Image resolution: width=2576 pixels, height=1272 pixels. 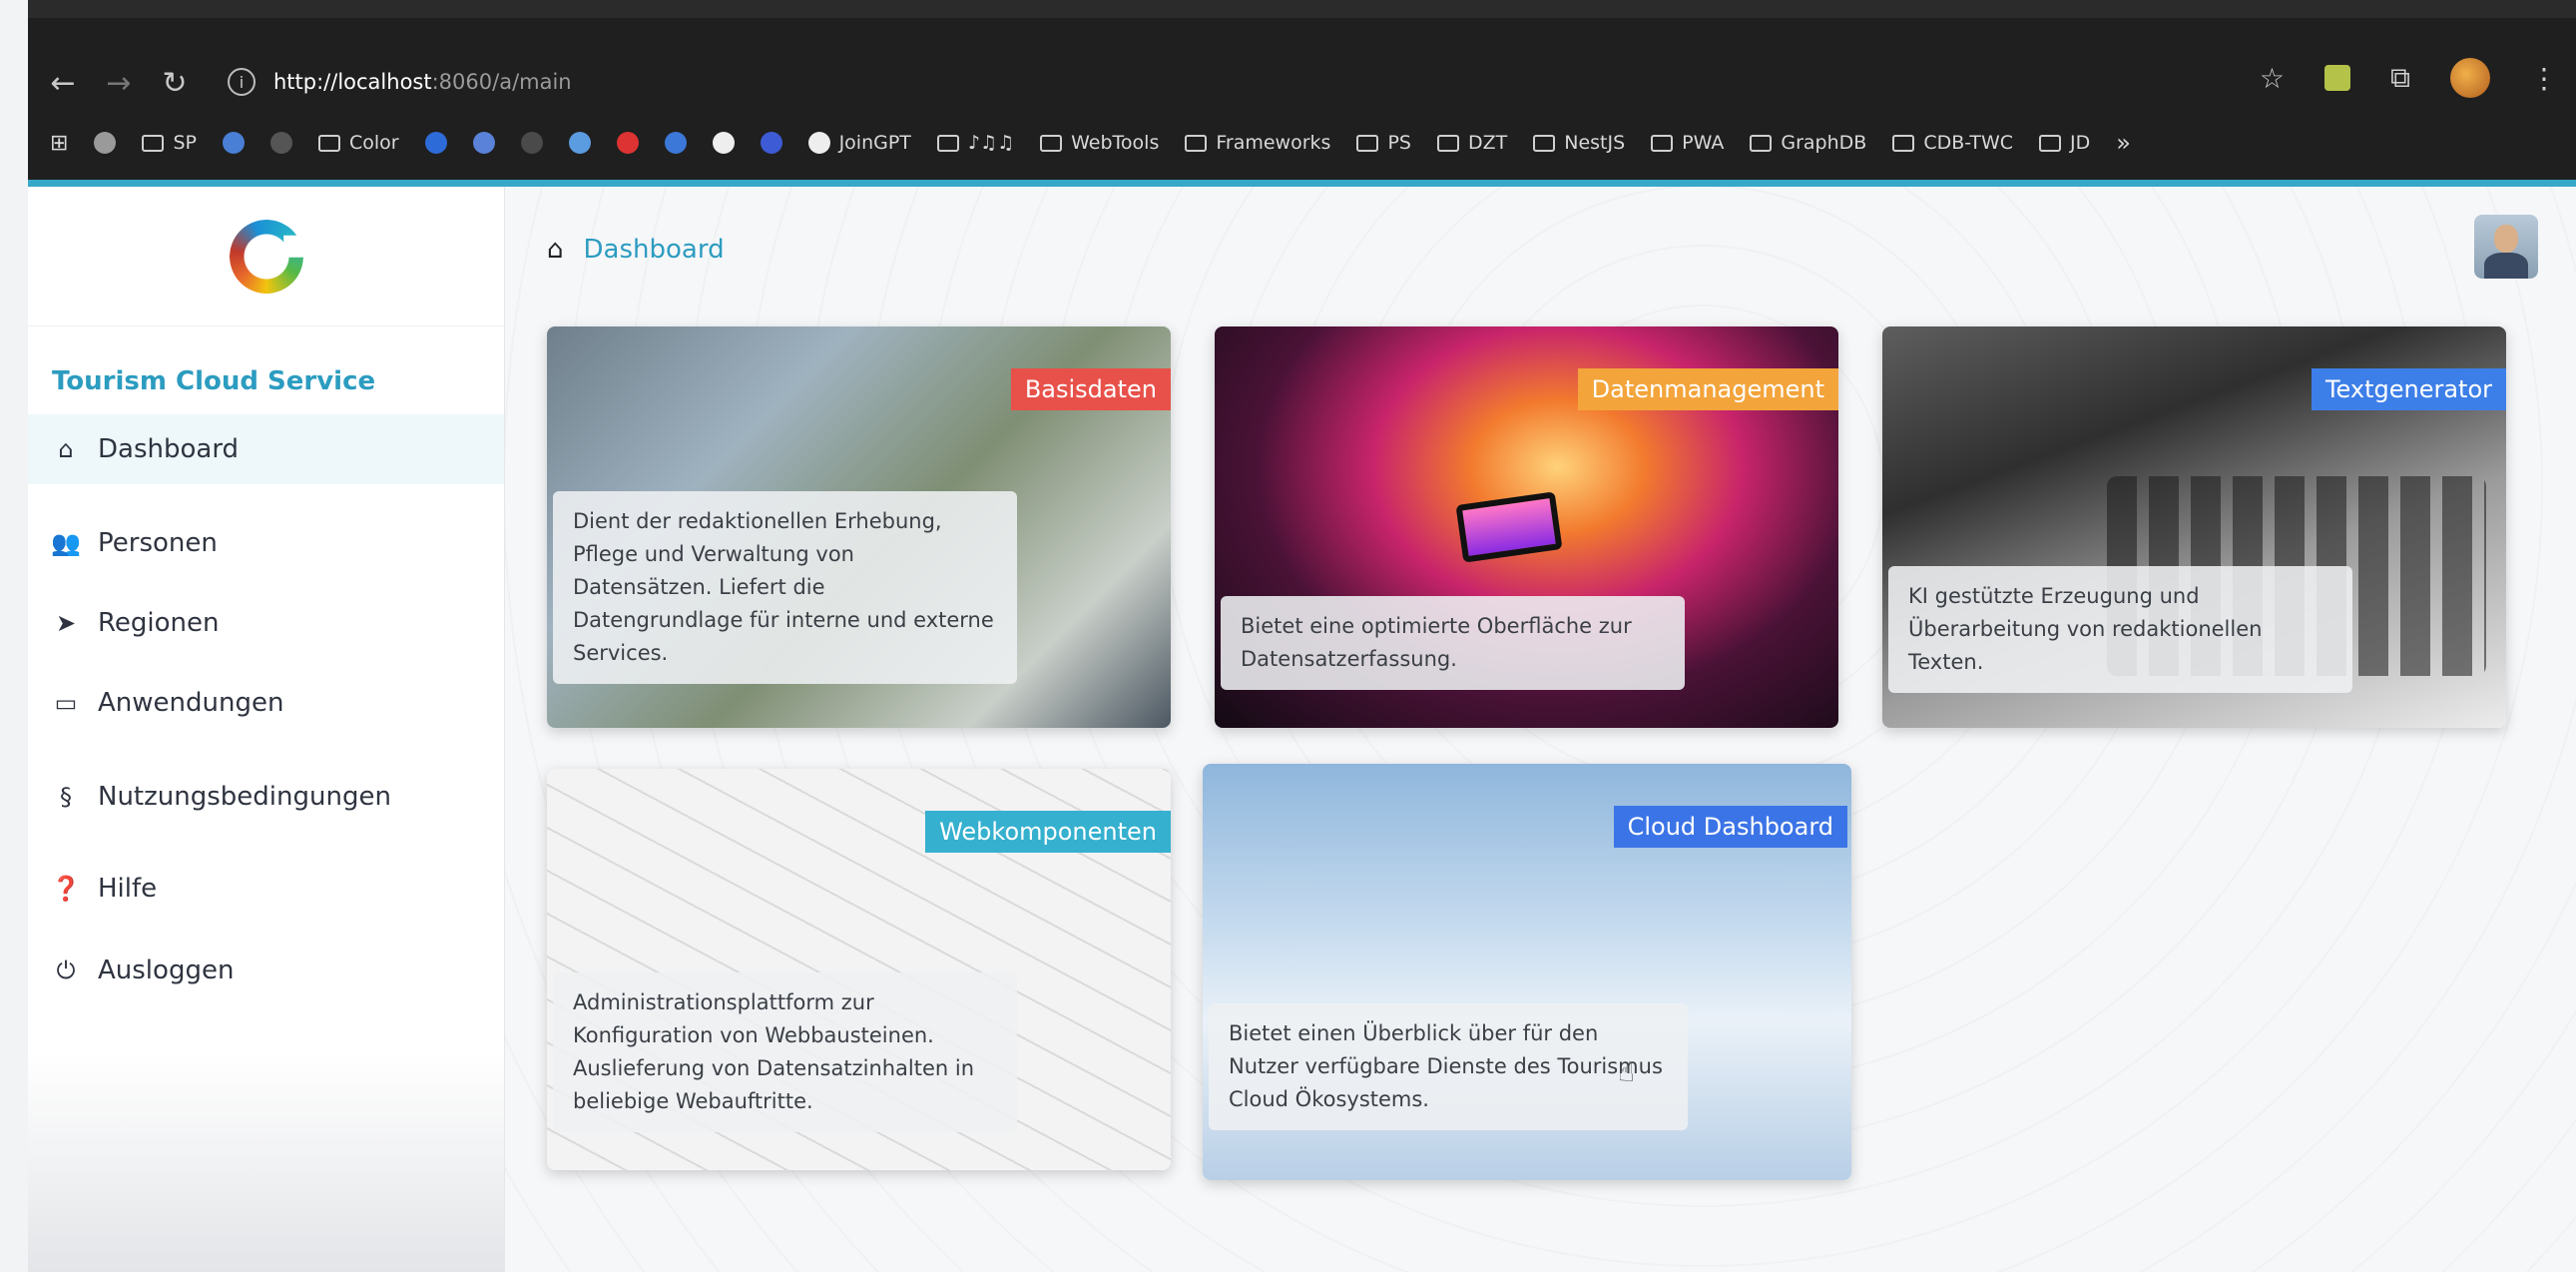 I want to click on bookmark-folder: CDB-TWC, so click(x=1953, y=143).